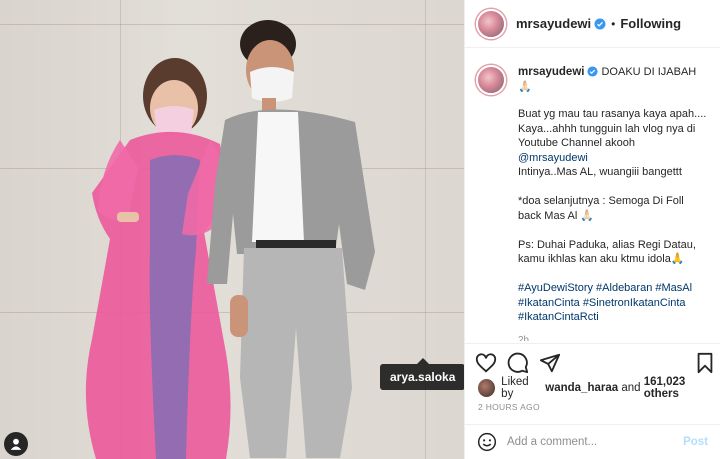 This screenshot has height=459, width=720. What do you see at coordinates (486, 363) in the screenshot?
I see `heart-icon` at bounding box center [486, 363].